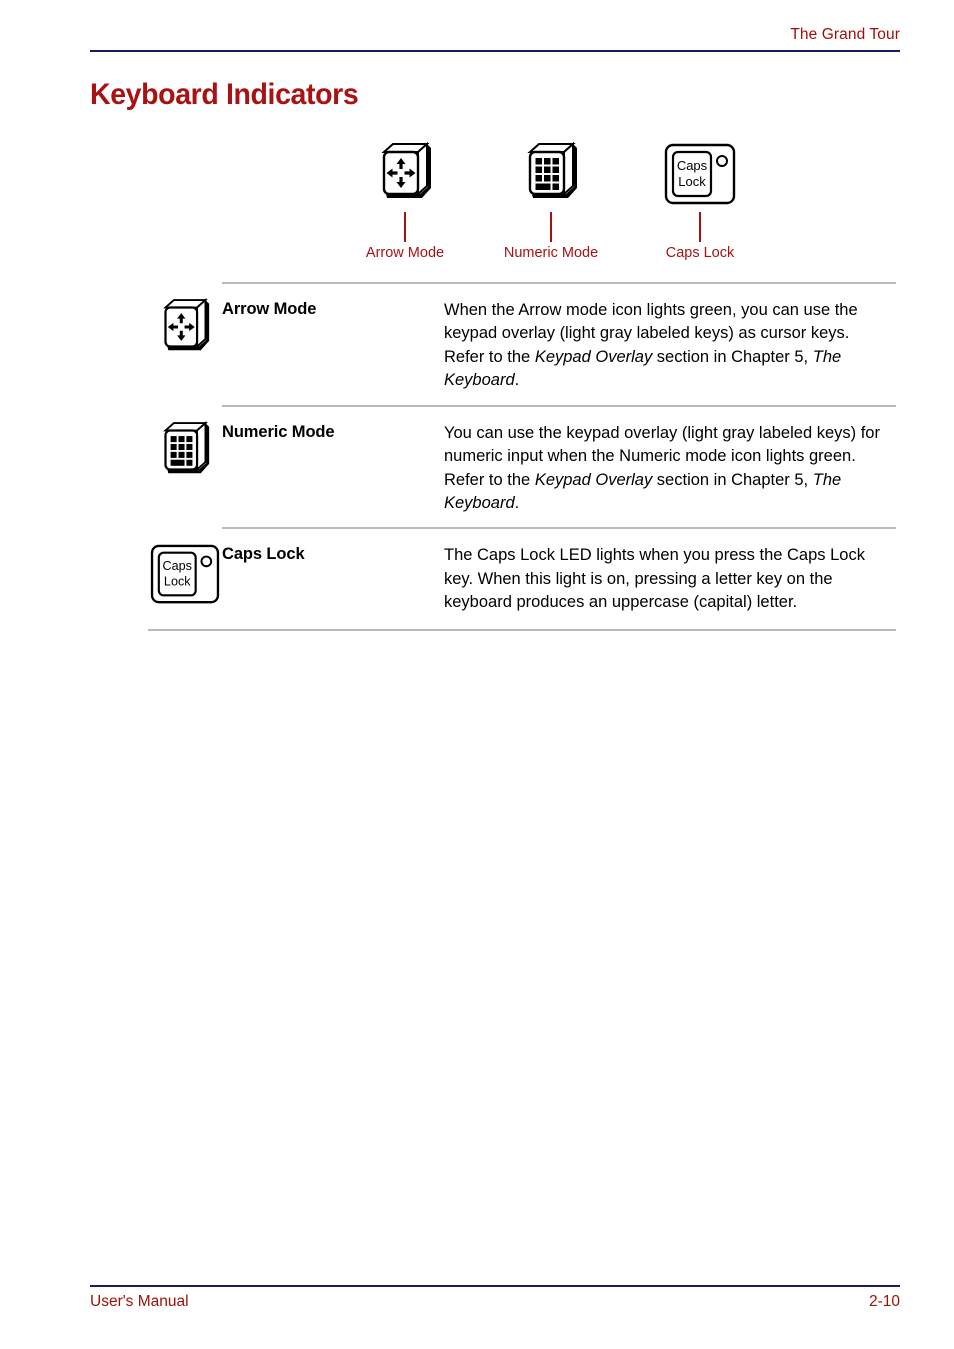  Describe the element at coordinates (495, 1286) in the screenshot. I see `footer-divider` at that location.